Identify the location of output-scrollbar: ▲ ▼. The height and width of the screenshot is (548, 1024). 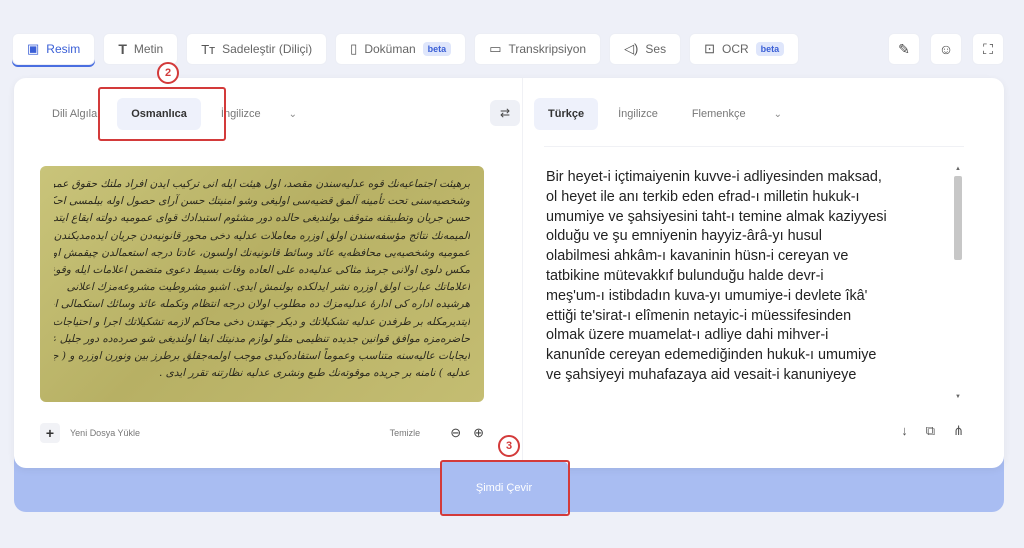
(958, 284).